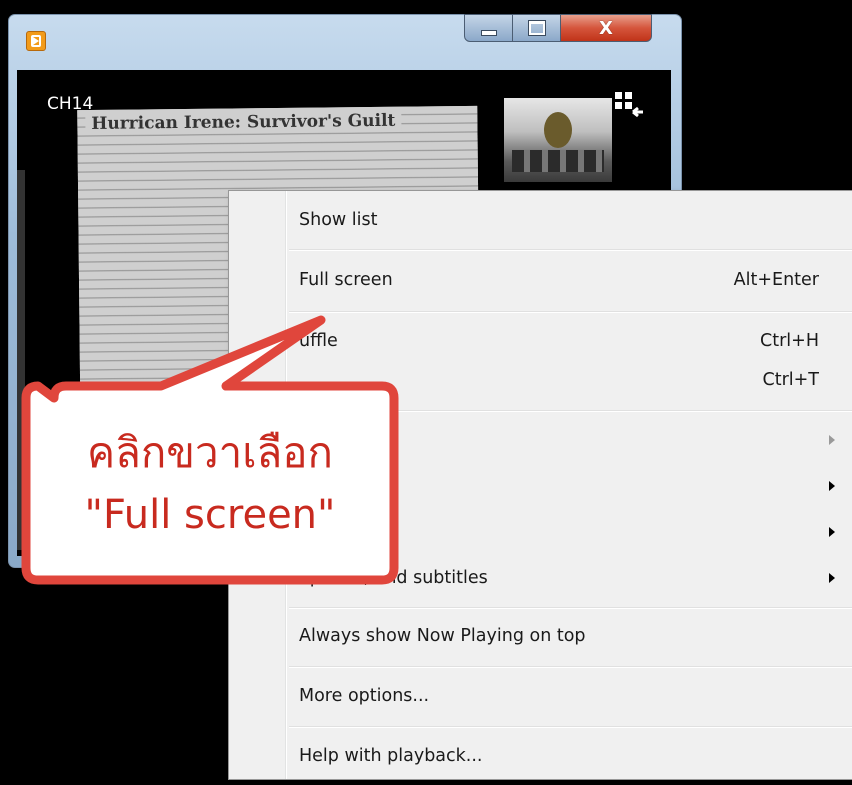 The width and height of the screenshot is (852, 785). I want to click on maximize-icon, so click(536, 28).